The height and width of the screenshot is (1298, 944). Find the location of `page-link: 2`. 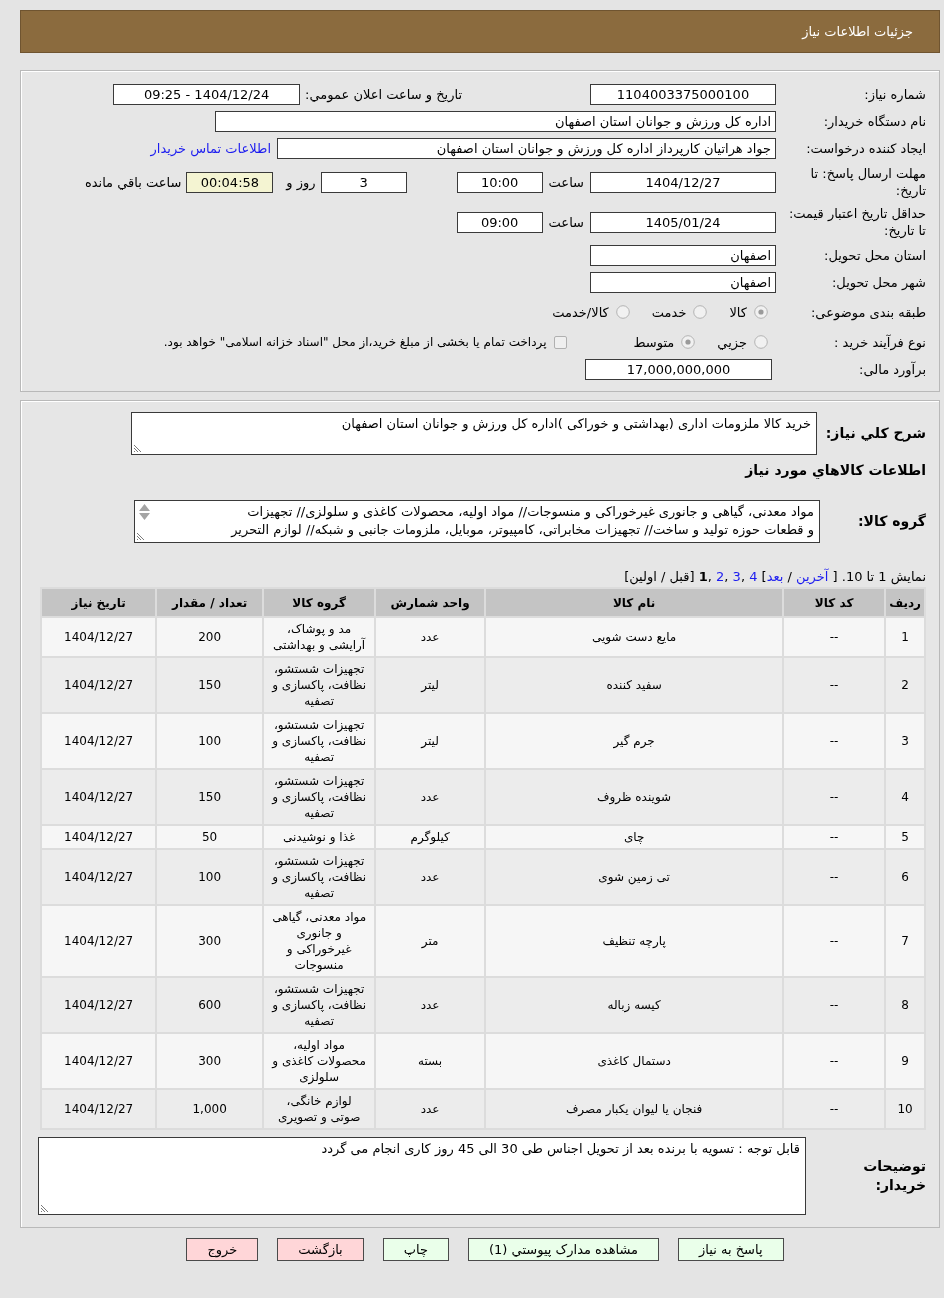

page-link: 2 is located at coordinates (720, 576).